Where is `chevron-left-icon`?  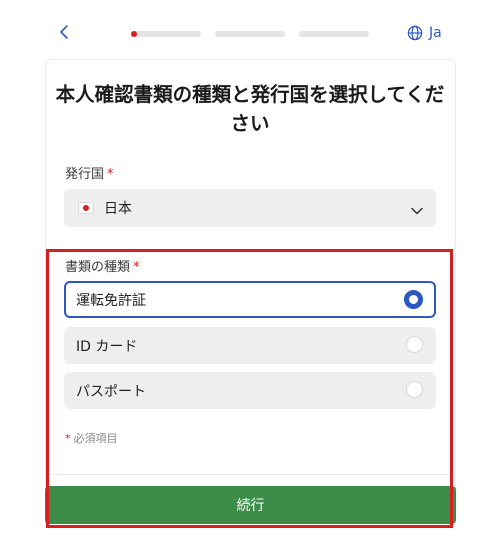
chevron-left-icon is located at coordinates (64, 32).